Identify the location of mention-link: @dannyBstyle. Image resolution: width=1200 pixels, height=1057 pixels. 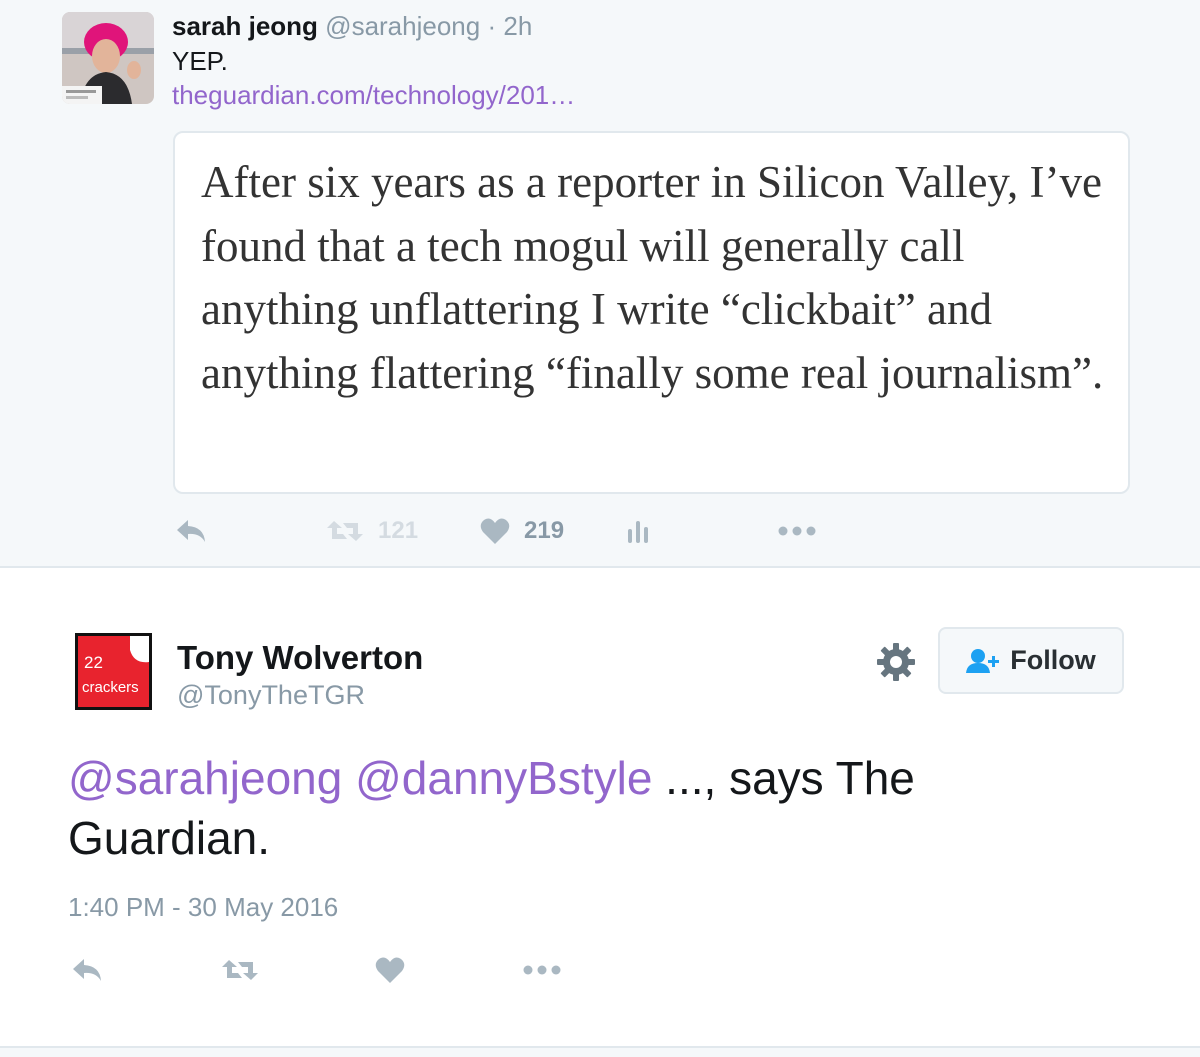
(503, 778).